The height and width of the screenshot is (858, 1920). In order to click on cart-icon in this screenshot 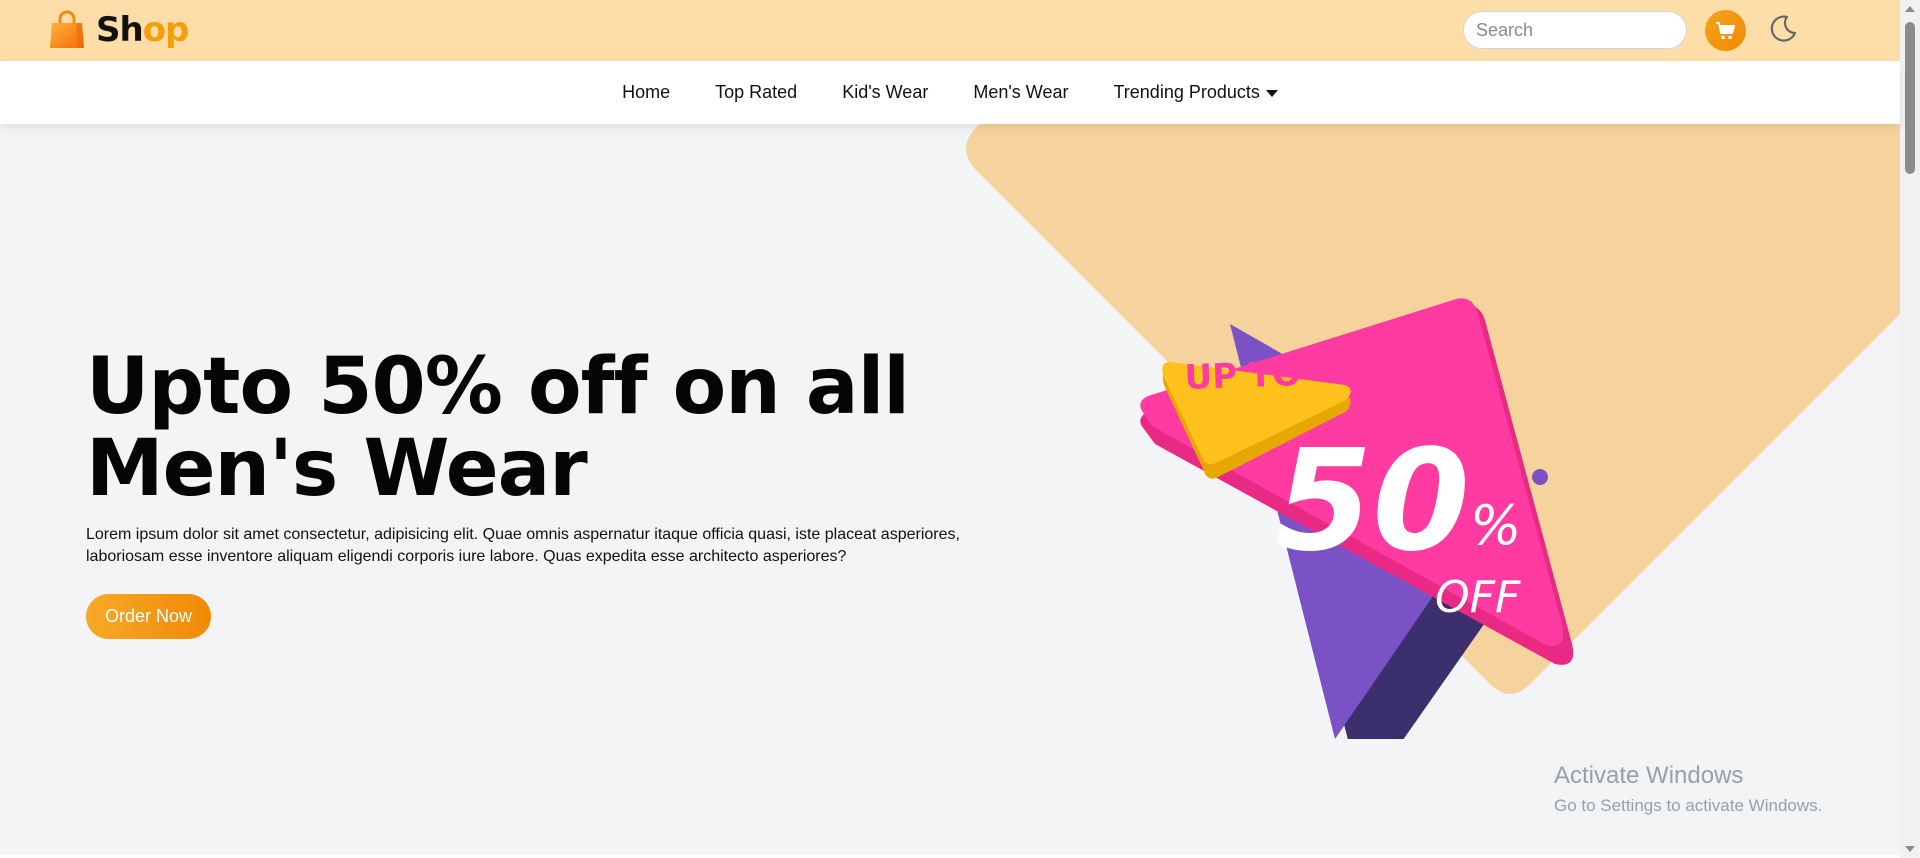, I will do `click(1725, 30)`.